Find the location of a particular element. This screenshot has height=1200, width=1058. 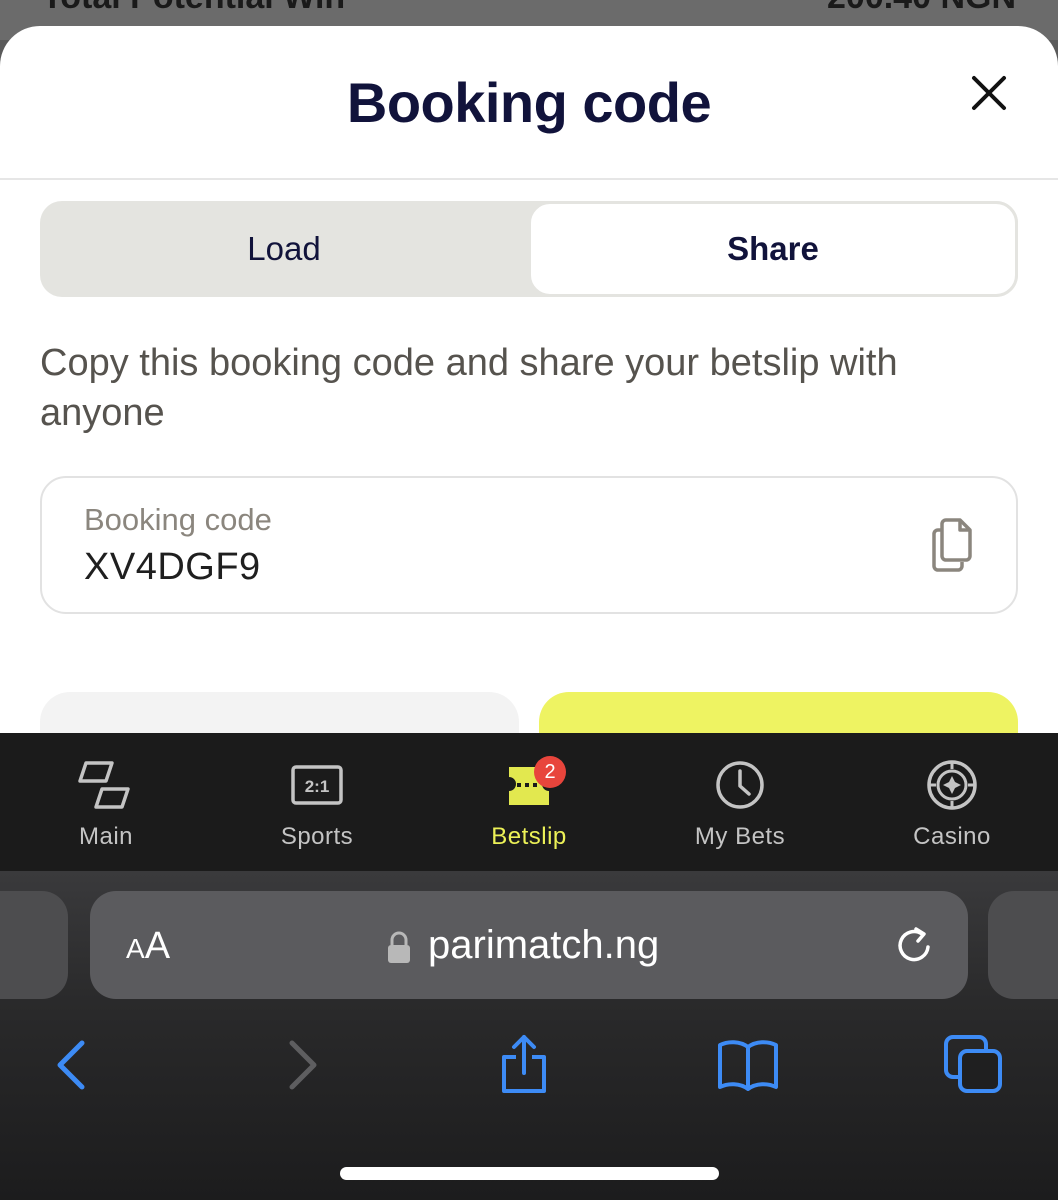

tab-my-bets: My Bets is located at coordinates (740, 802).